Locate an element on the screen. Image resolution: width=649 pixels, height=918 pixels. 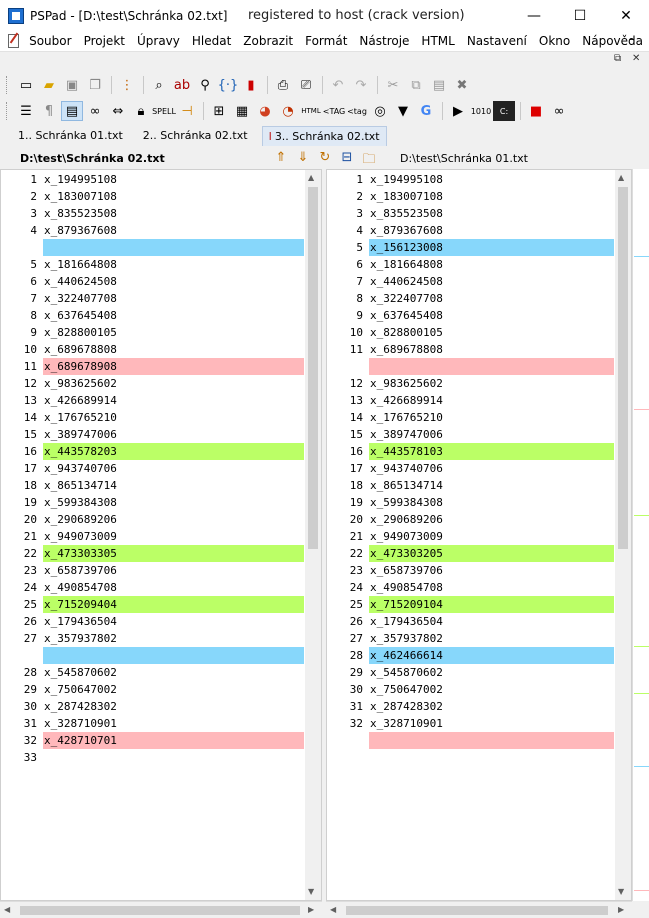
find-icon: ⌕ is located at coordinates (159, 85).